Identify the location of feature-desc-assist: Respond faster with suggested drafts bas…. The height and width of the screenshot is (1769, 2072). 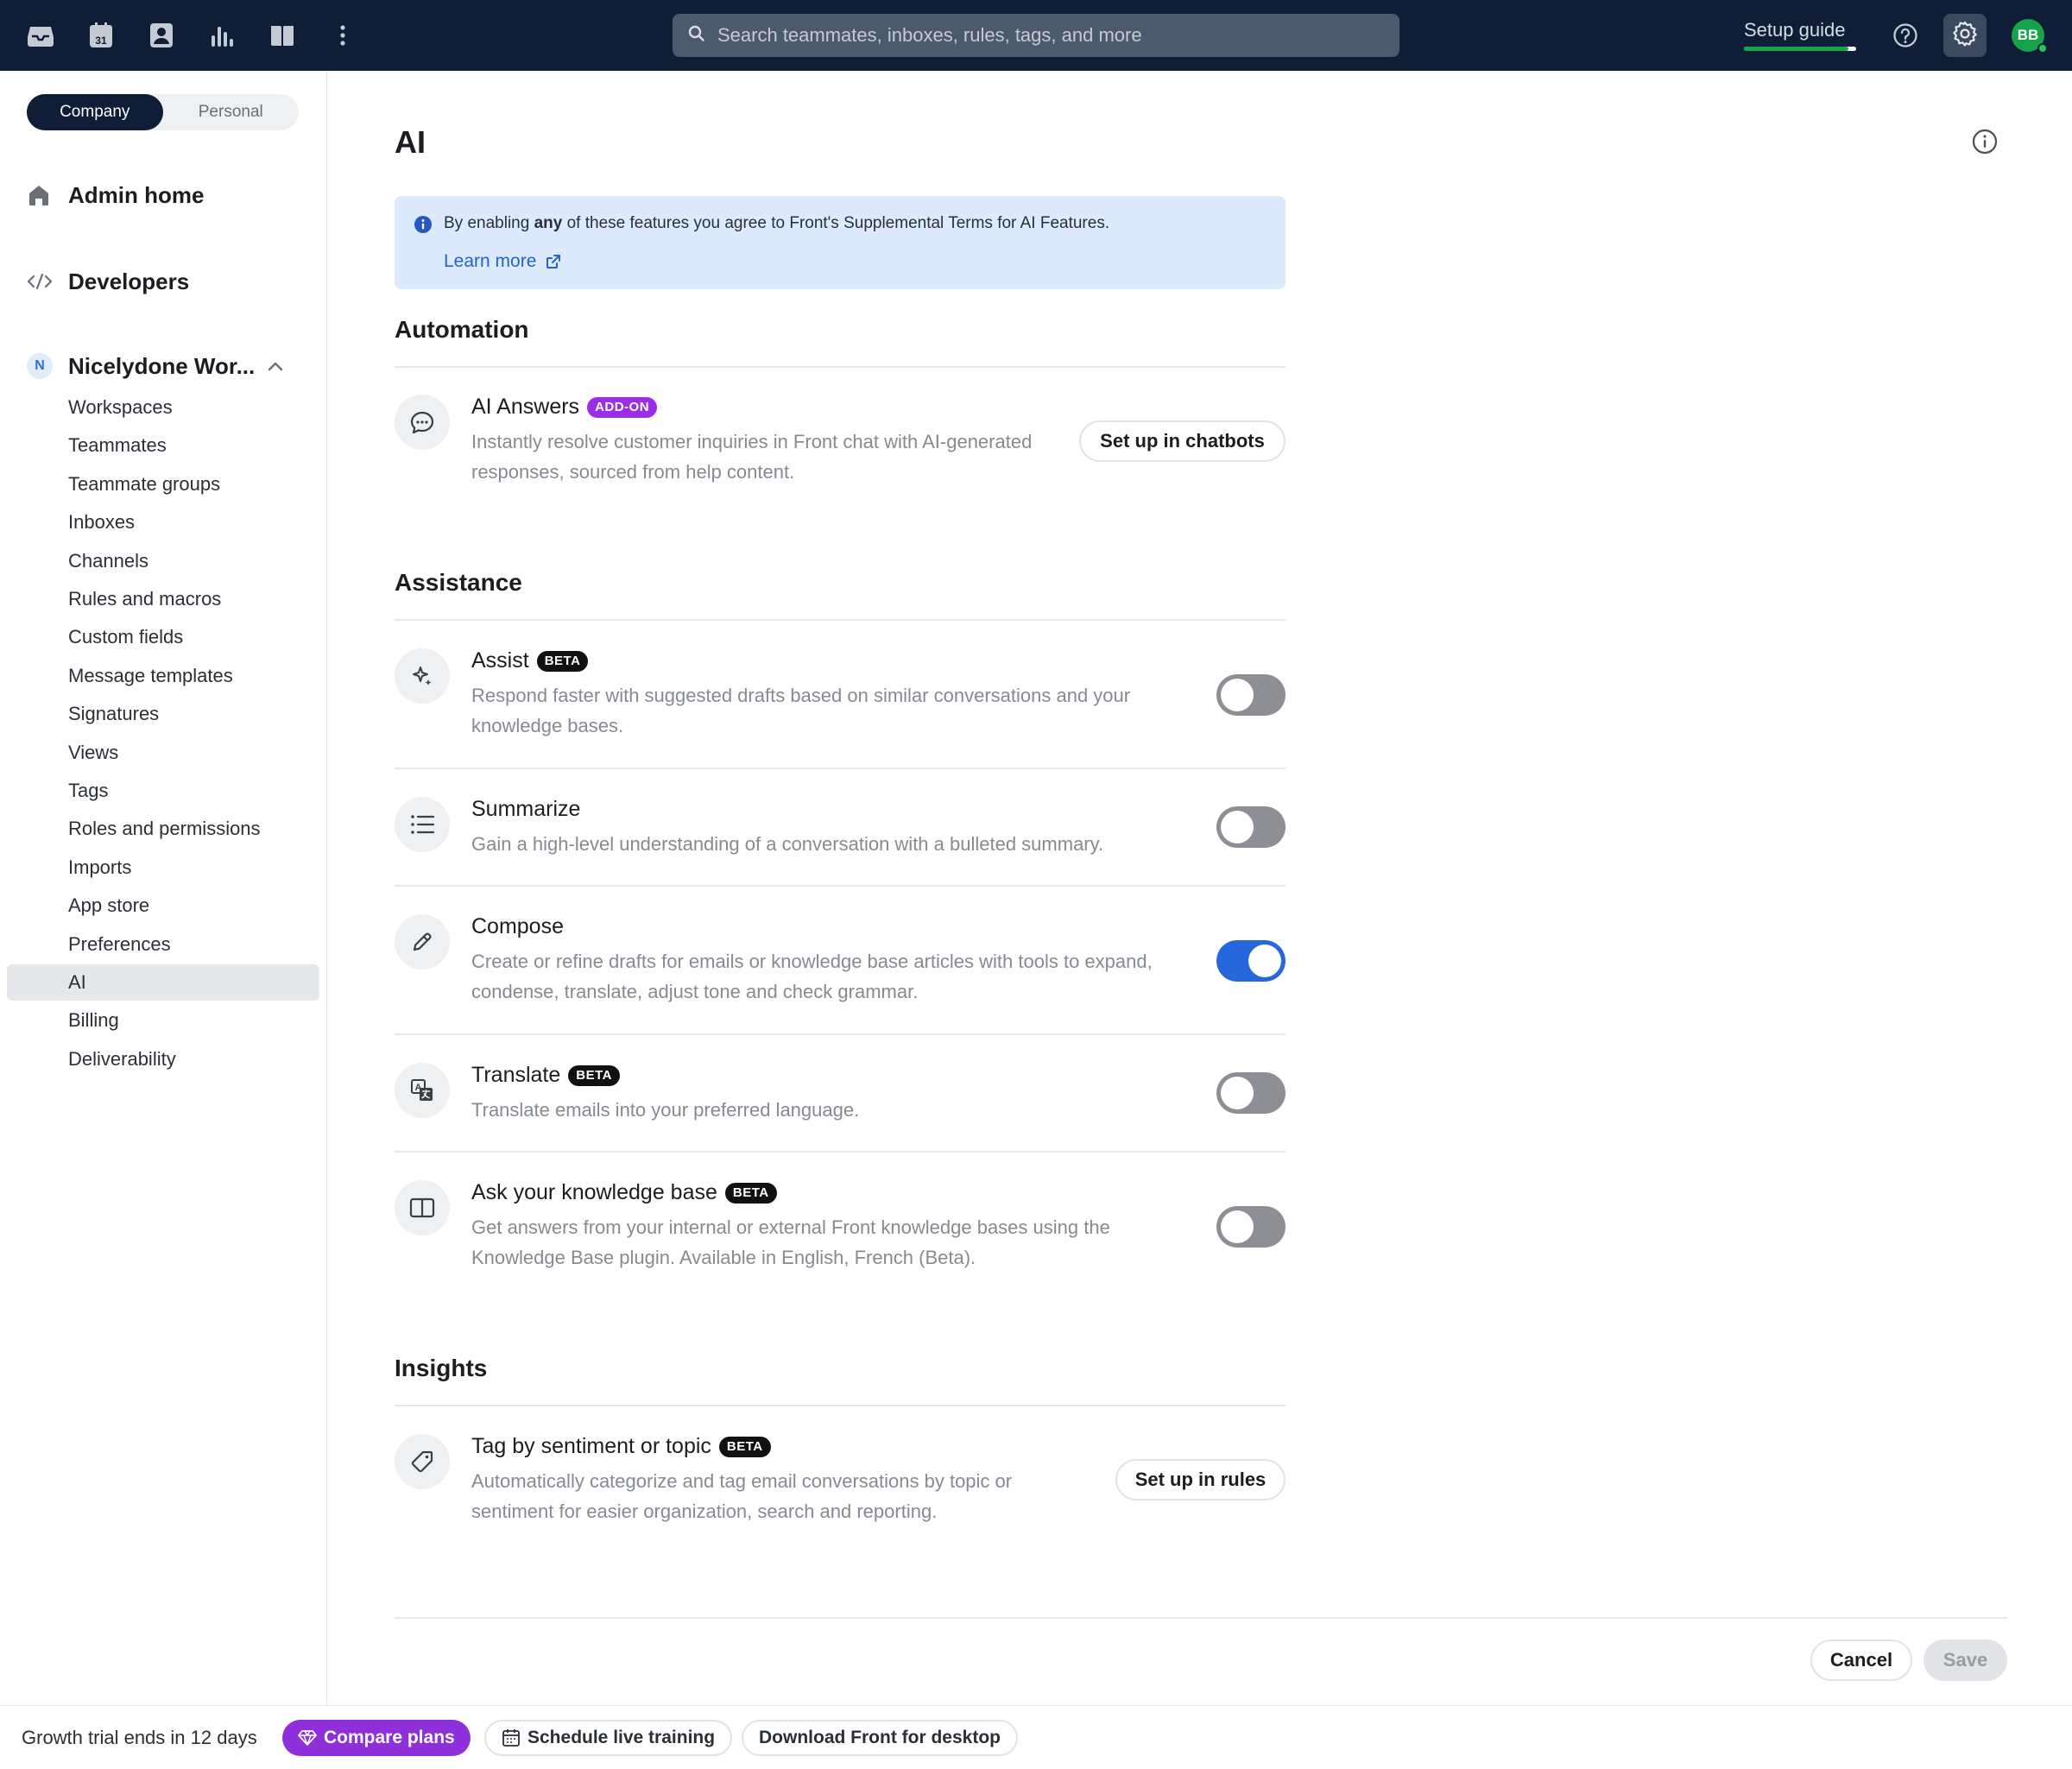
(800, 710).